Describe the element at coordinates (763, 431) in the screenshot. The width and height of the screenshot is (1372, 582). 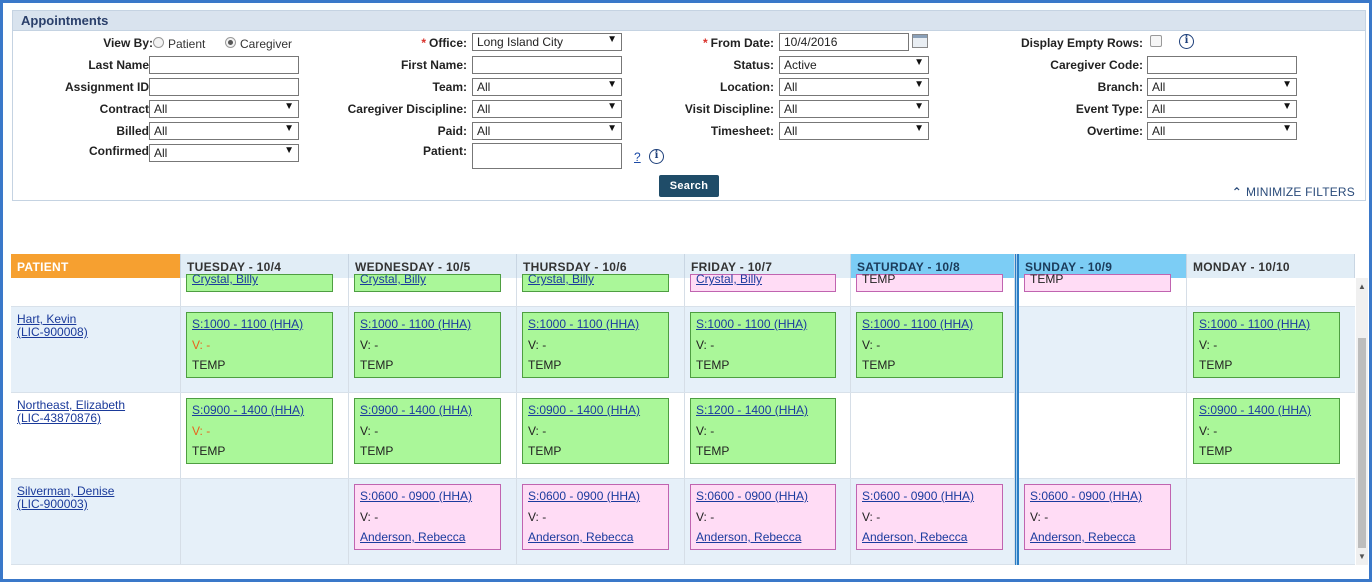
I see `appointment-card: S:1200 - 1400 (HHA) V: - TEMP` at that location.